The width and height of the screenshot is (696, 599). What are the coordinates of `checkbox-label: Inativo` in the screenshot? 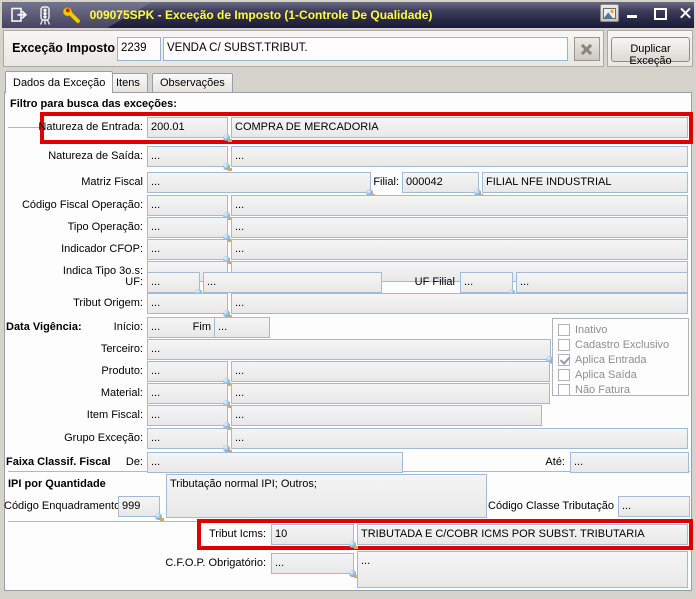 It's located at (591, 329).